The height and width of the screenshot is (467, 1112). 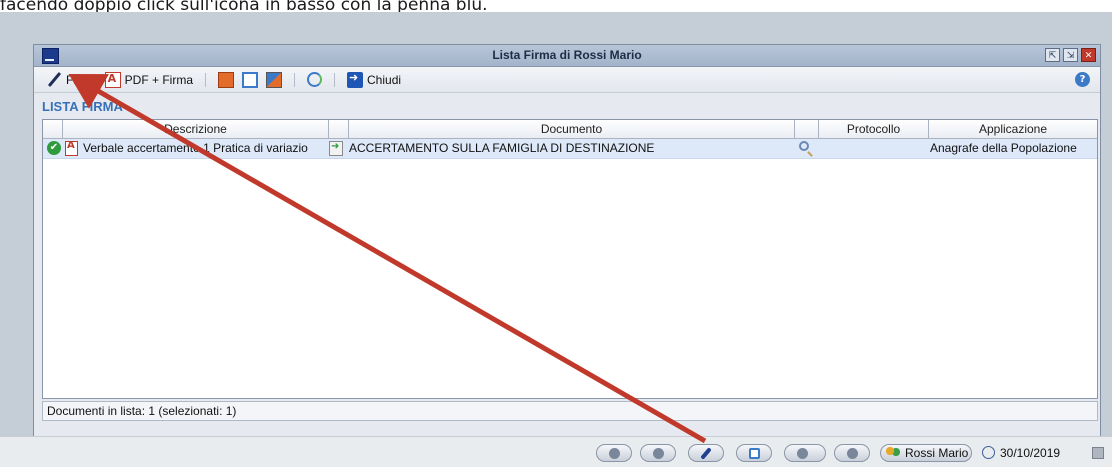 What do you see at coordinates (336, 148) in the screenshot?
I see `document-open-icon` at bounding box center [336, 148].